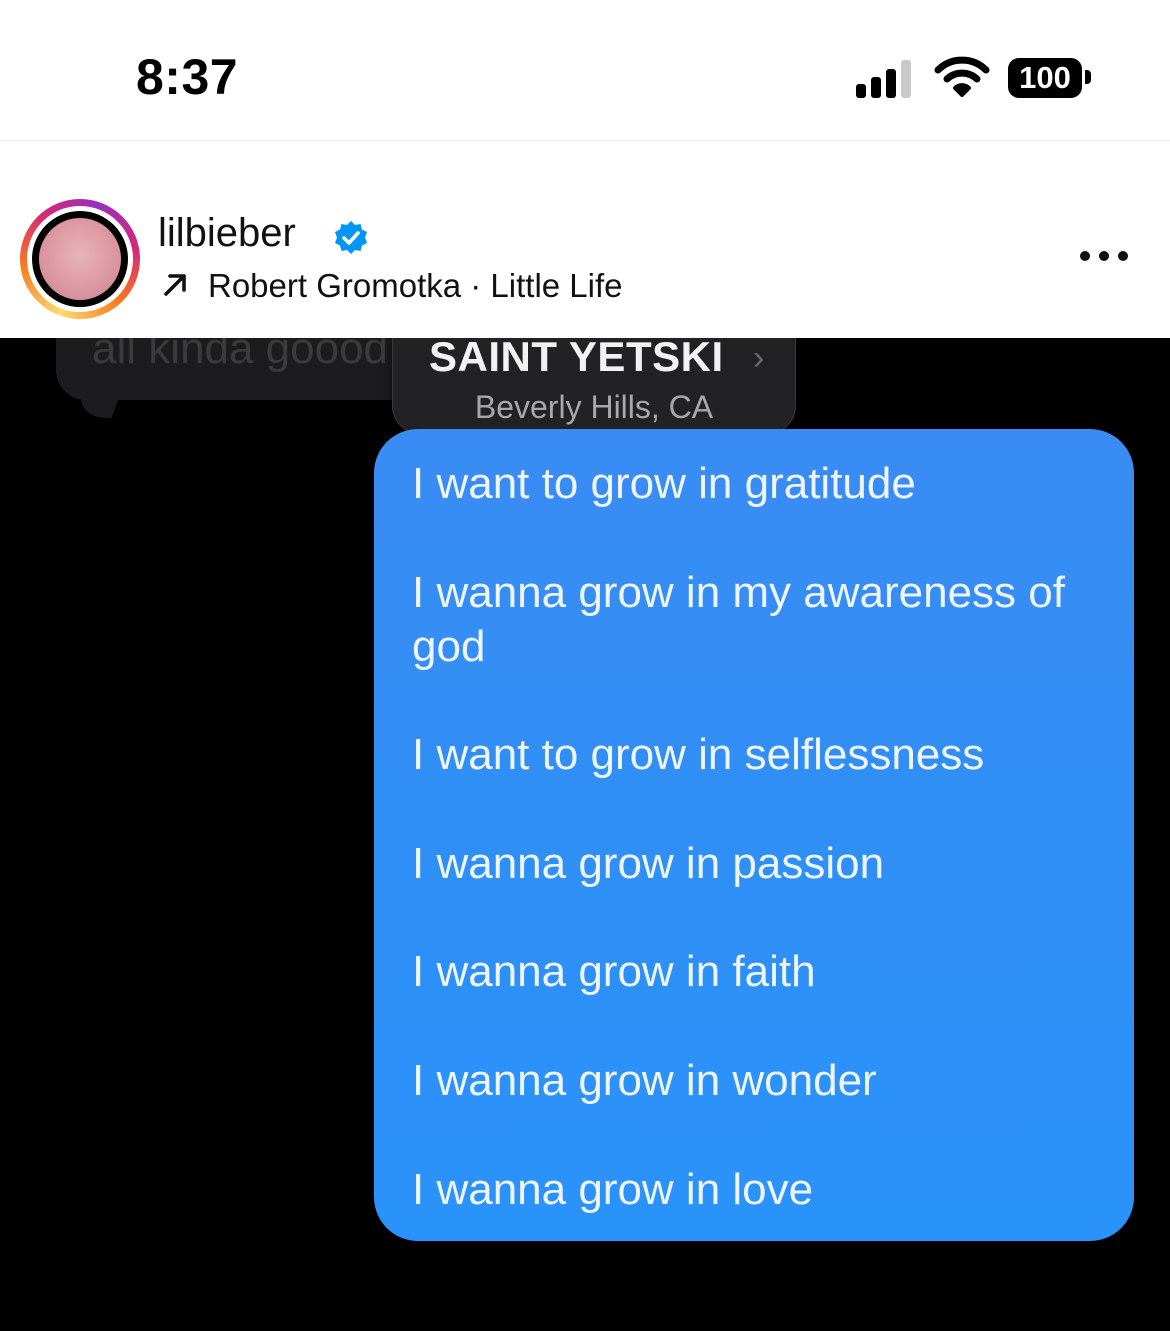  What do you see at coordinates (1045, 78) in the screenshot?
I see `battery-indicator: 100` at bounding box center [1045, 78].